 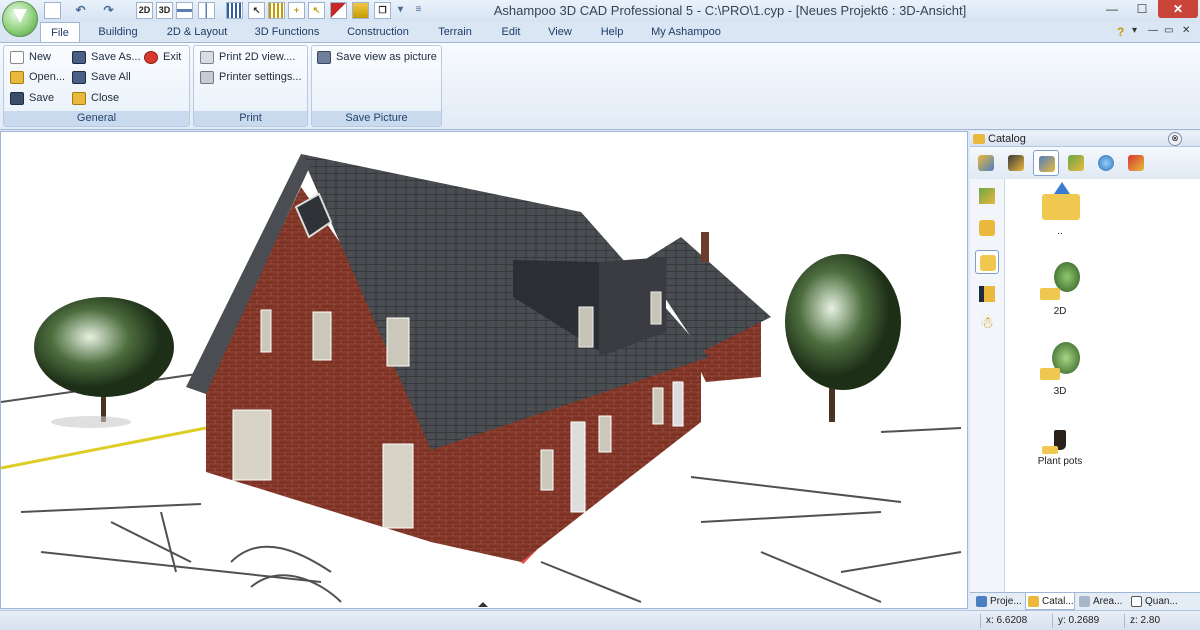 I want to click on side-tool-5: ☃, so click(x=987, y=324).